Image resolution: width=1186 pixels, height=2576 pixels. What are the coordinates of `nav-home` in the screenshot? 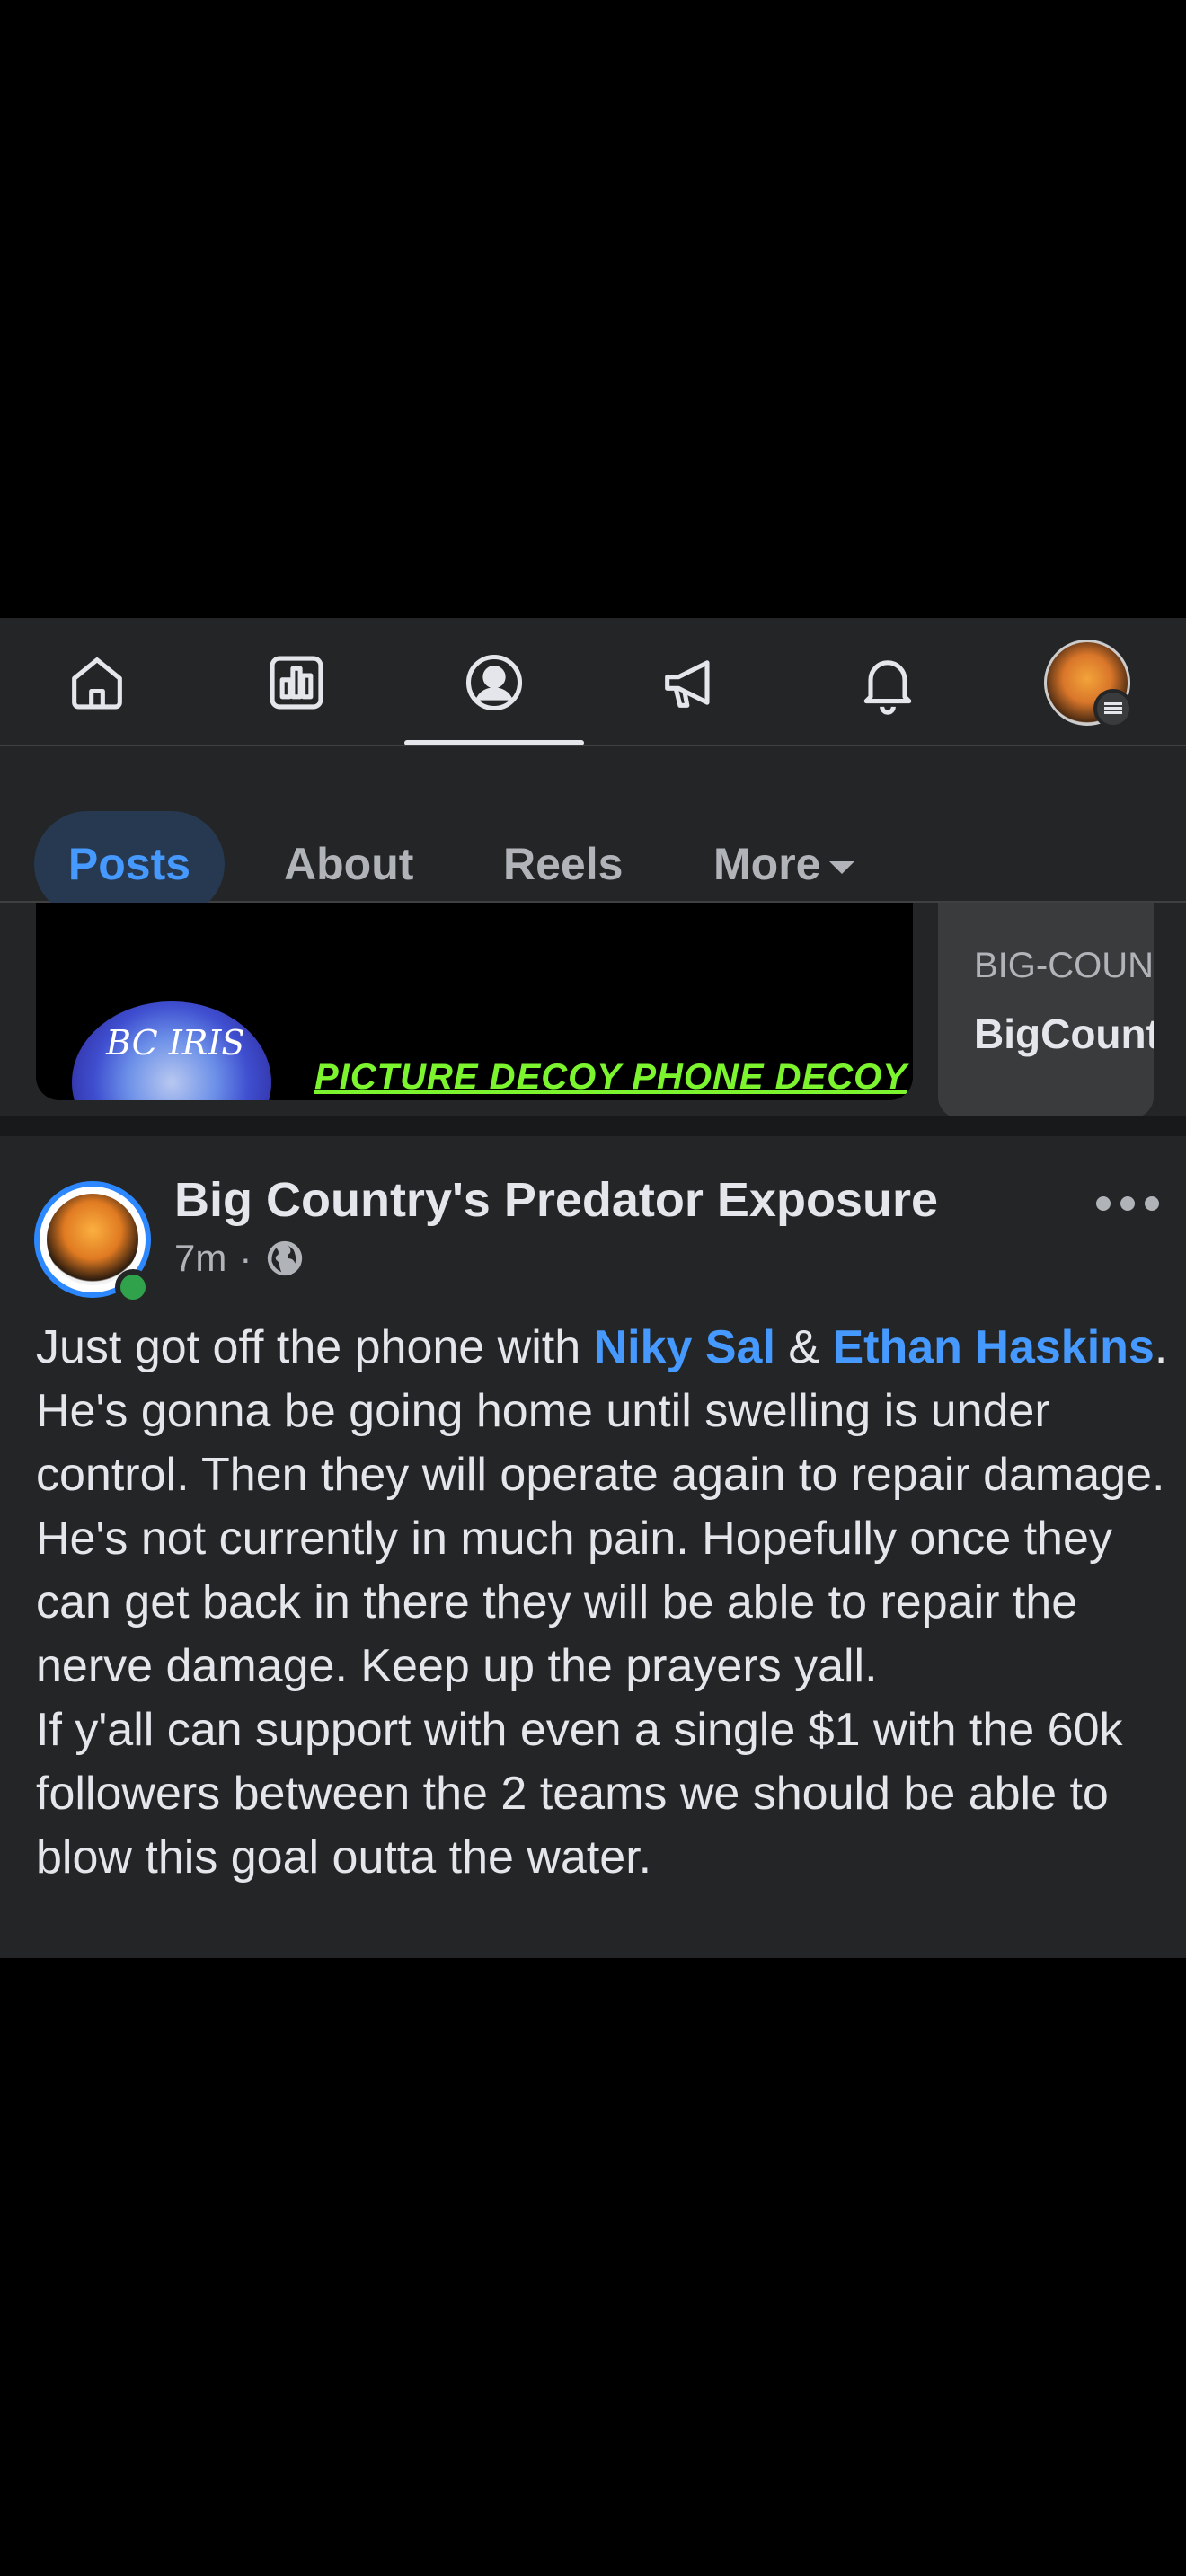 It's located at (97, 682).